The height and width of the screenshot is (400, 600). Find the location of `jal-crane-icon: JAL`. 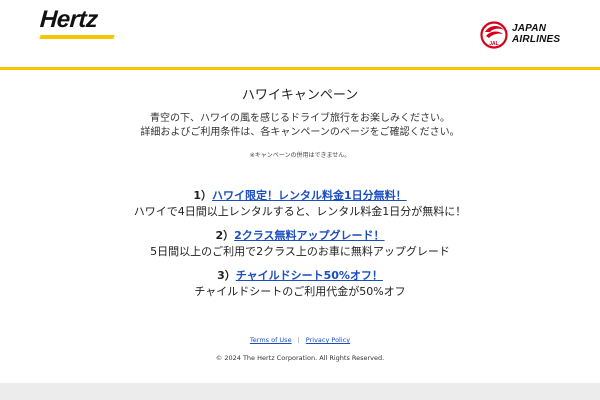

jal-crane-icon: JAL is located at coordinates (494, 35).